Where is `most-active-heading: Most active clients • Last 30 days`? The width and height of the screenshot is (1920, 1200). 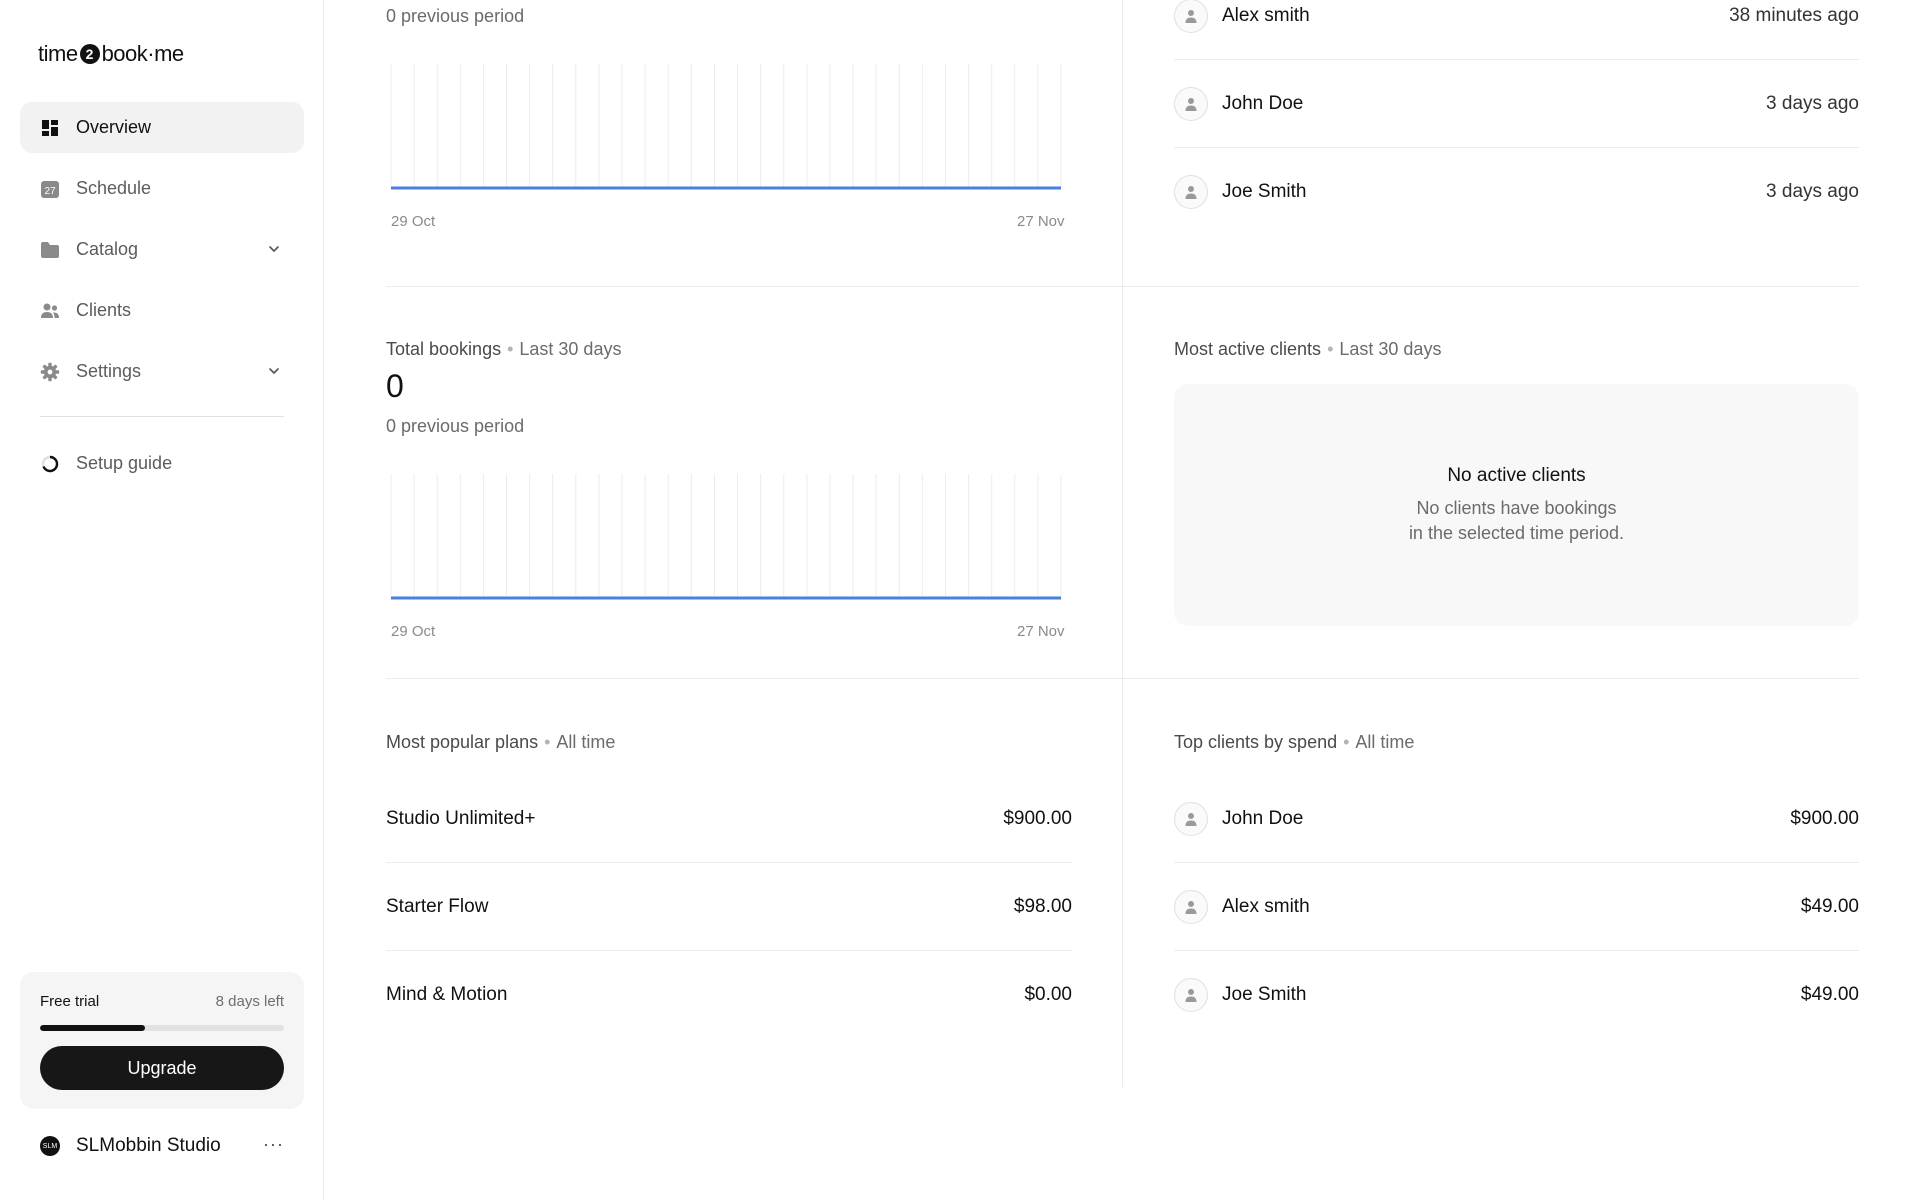
most-active-heading: Most active clients • Last 30 days is located at coordinates (1307, 349).